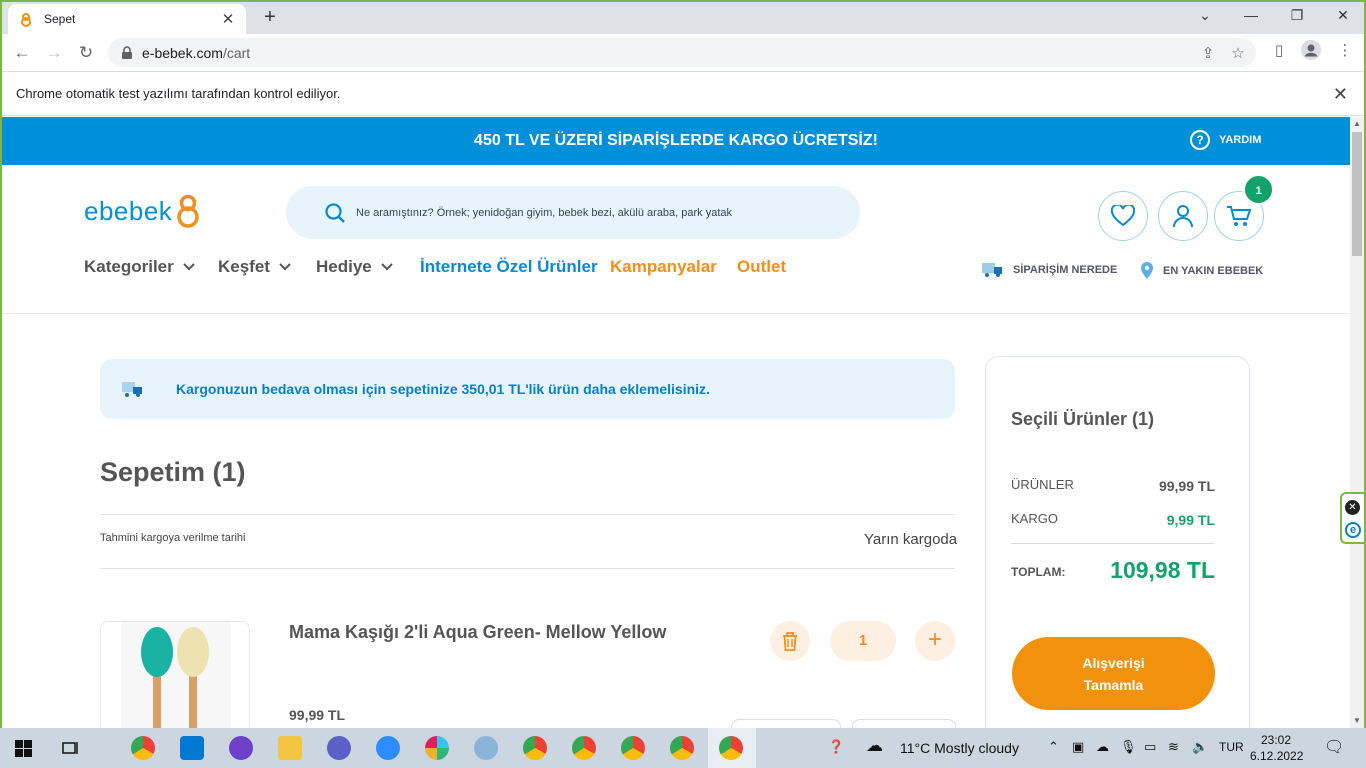 The image size is (1366, 768). What do you see at coordinates (26, 20) in the screenshot?
I see `ebebek-favicon-icon` at bounding box center [26, 20].